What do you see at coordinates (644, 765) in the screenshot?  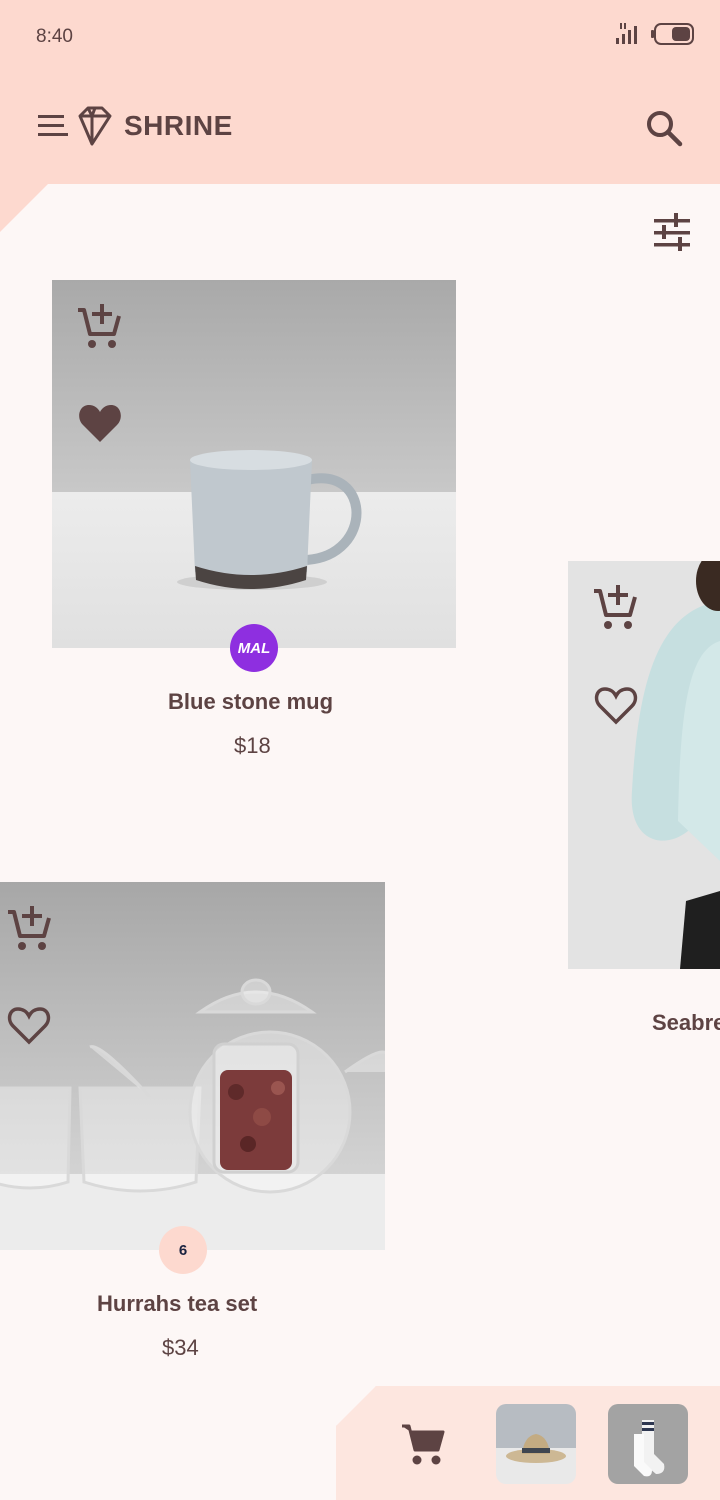 I see `product-image-sweater` at bounding box center [644, 765].